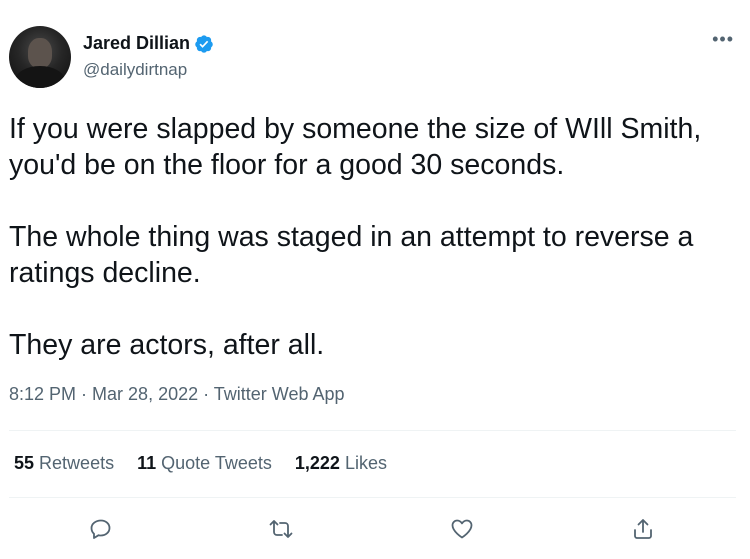 This screenshot has height=559, width=750. I want to click on share-button, so click(643, 529).